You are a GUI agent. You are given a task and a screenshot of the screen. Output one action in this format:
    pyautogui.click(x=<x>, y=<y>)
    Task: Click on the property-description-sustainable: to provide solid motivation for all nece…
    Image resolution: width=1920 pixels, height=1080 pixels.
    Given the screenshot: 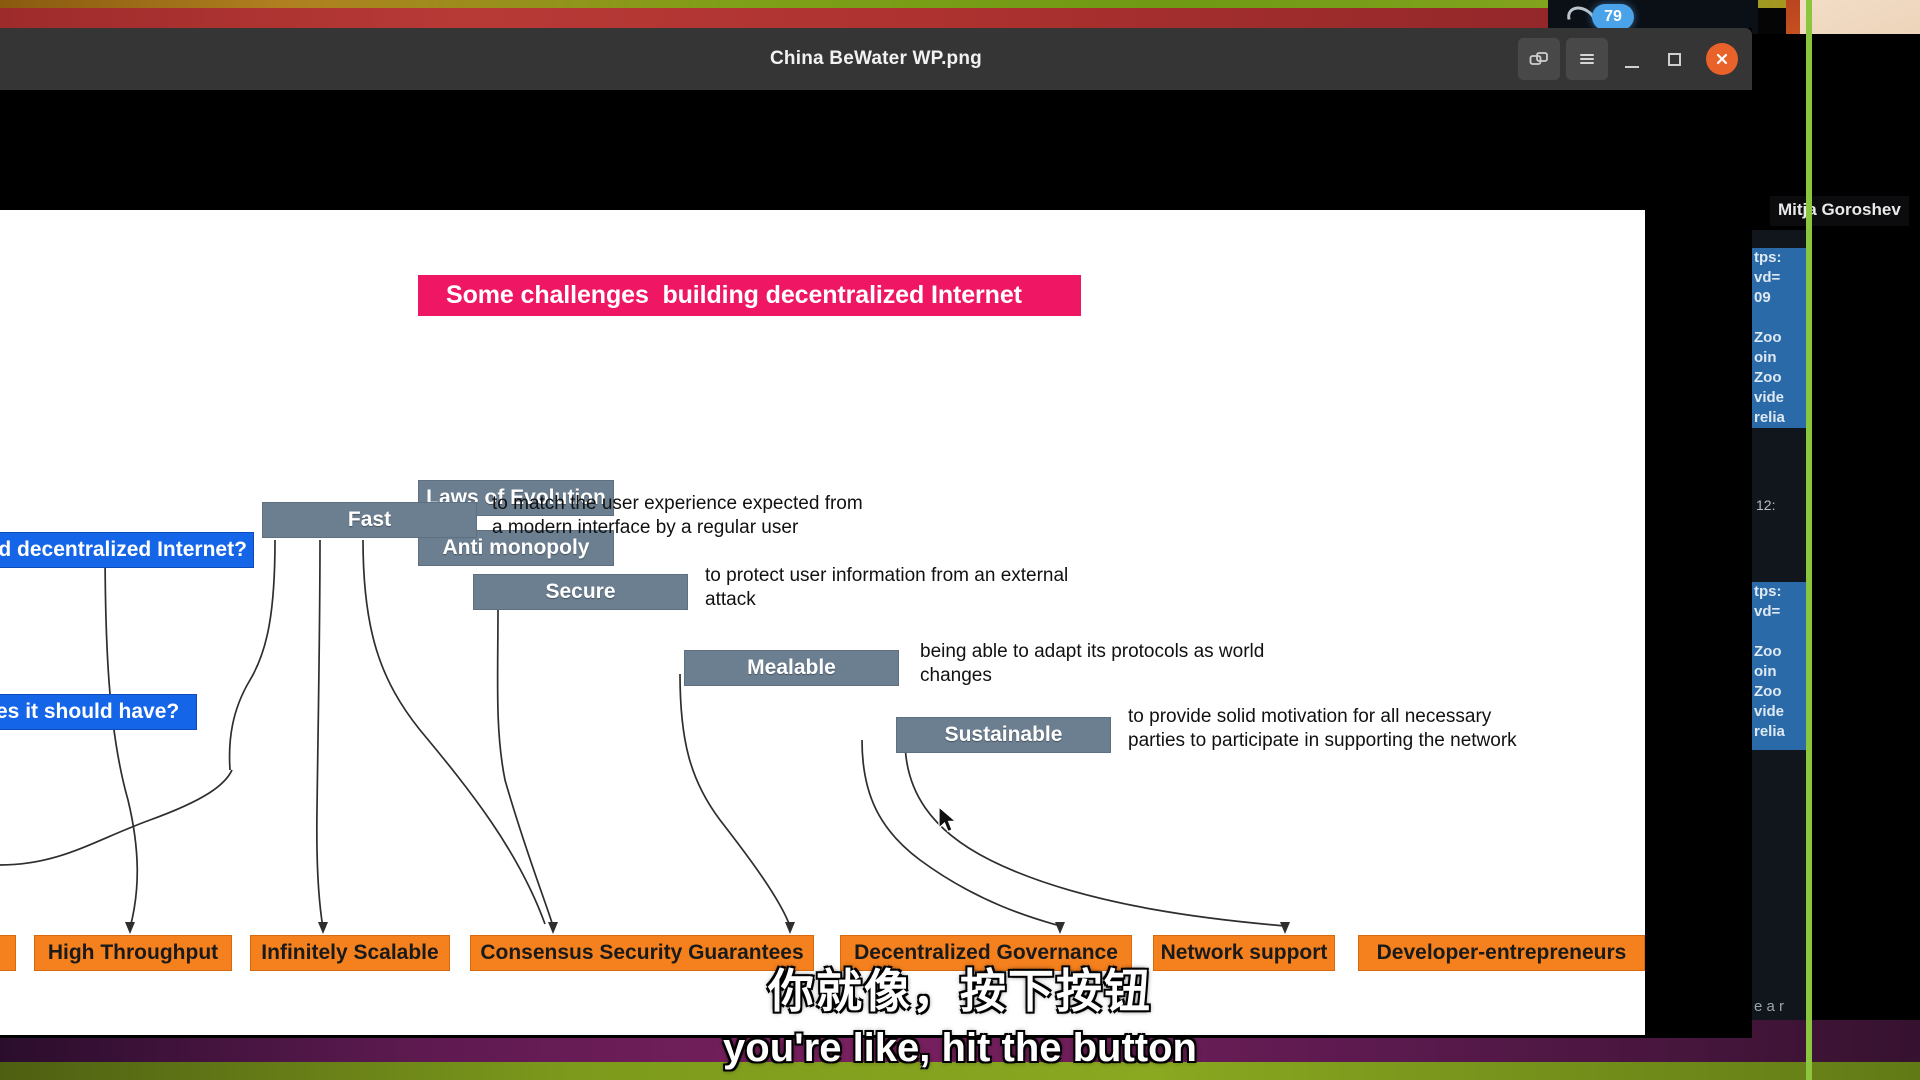 What is the action you would take?
    pyautogui.click(x=1322, y=728)
    